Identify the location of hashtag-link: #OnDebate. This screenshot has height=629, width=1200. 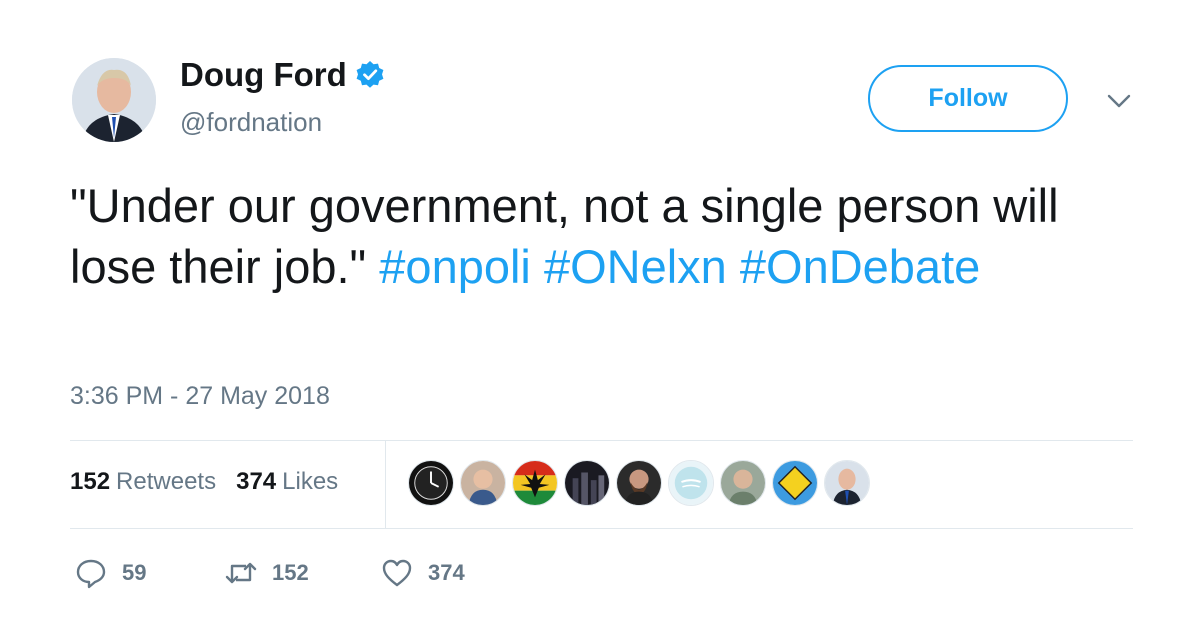
(860, 266).